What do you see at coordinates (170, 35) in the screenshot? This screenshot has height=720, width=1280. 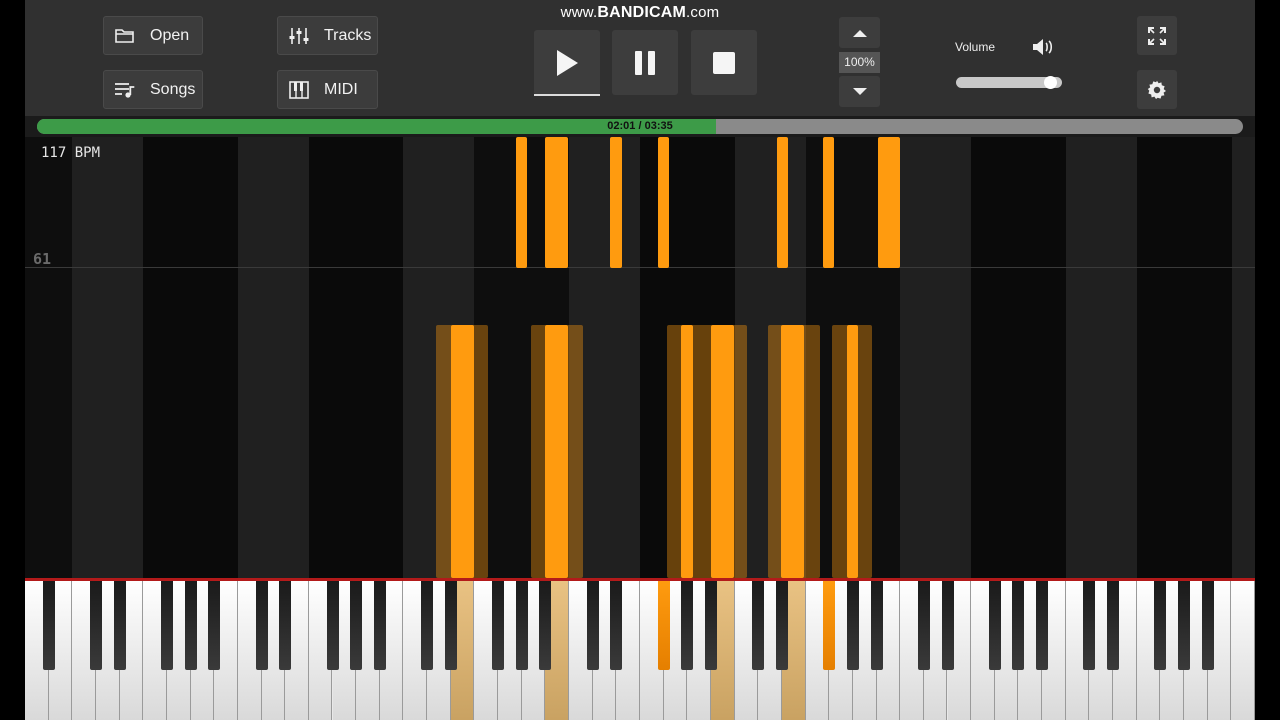 I see `open-label: Open` at bounding box center [170, 35].